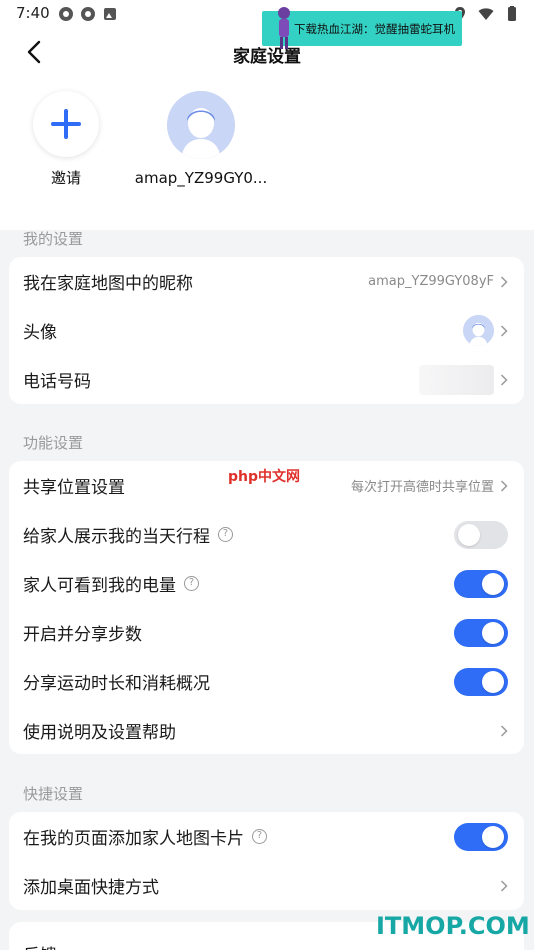 The width and height of the screenshot is (534, 950). What do you see at coordinates (266, 885) in the screenshot?
I see `desktop-shortcut-row: 添加桌面快捷方式` at bounding box center [266, 885].